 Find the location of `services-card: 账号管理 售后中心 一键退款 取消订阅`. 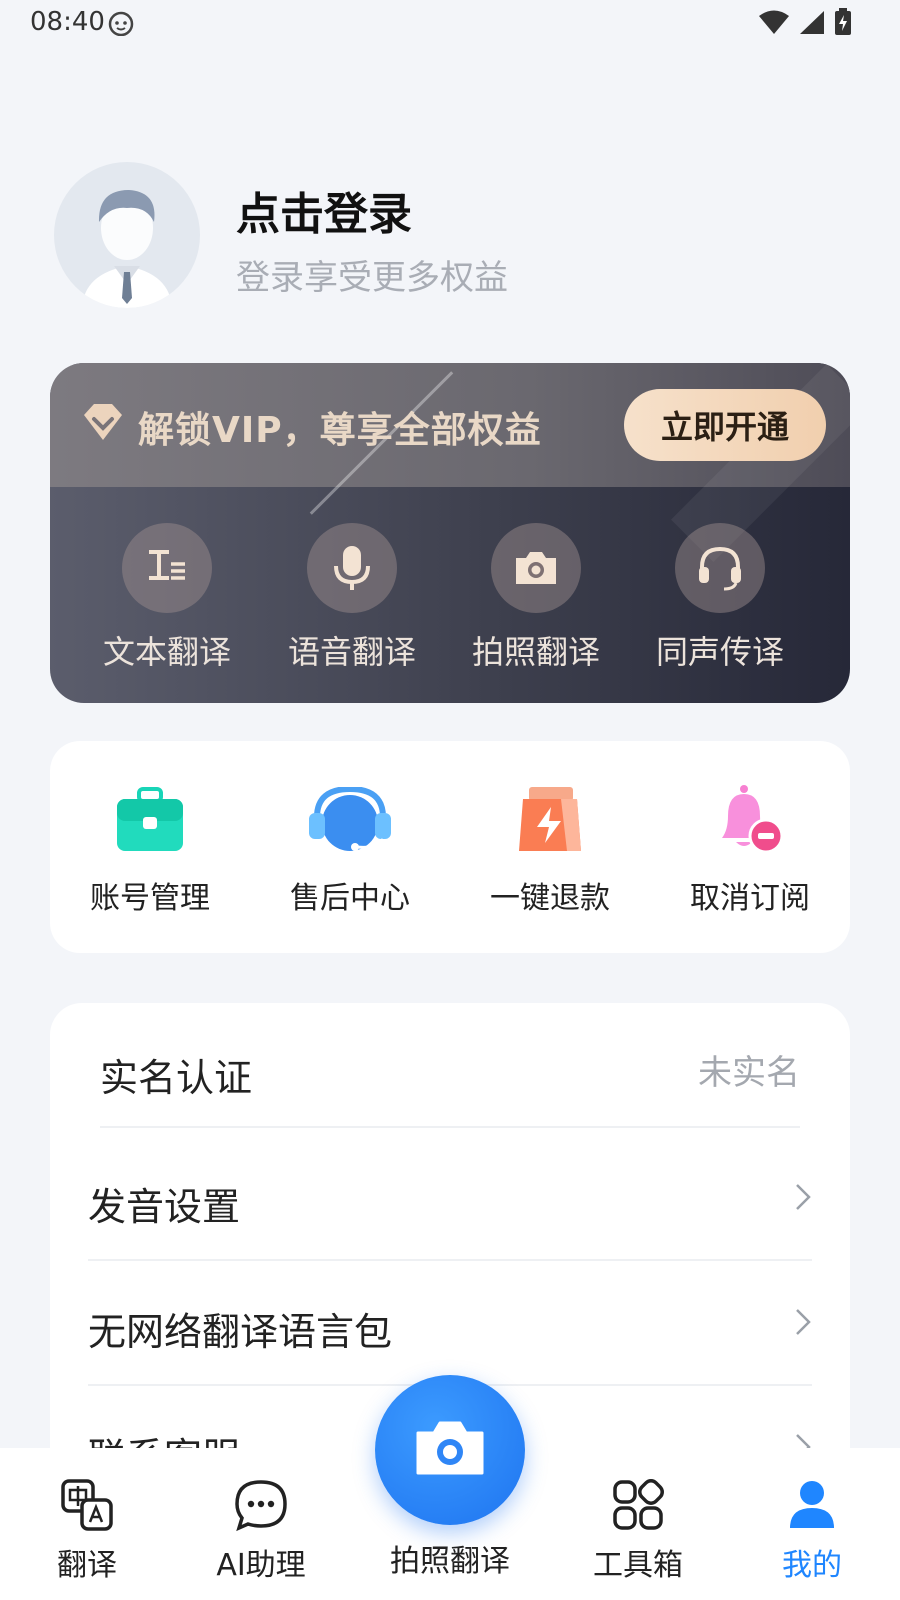

services-card: 账号管理 售后中心 一键退款 取消订阅 is located at coordinates (450, 847).